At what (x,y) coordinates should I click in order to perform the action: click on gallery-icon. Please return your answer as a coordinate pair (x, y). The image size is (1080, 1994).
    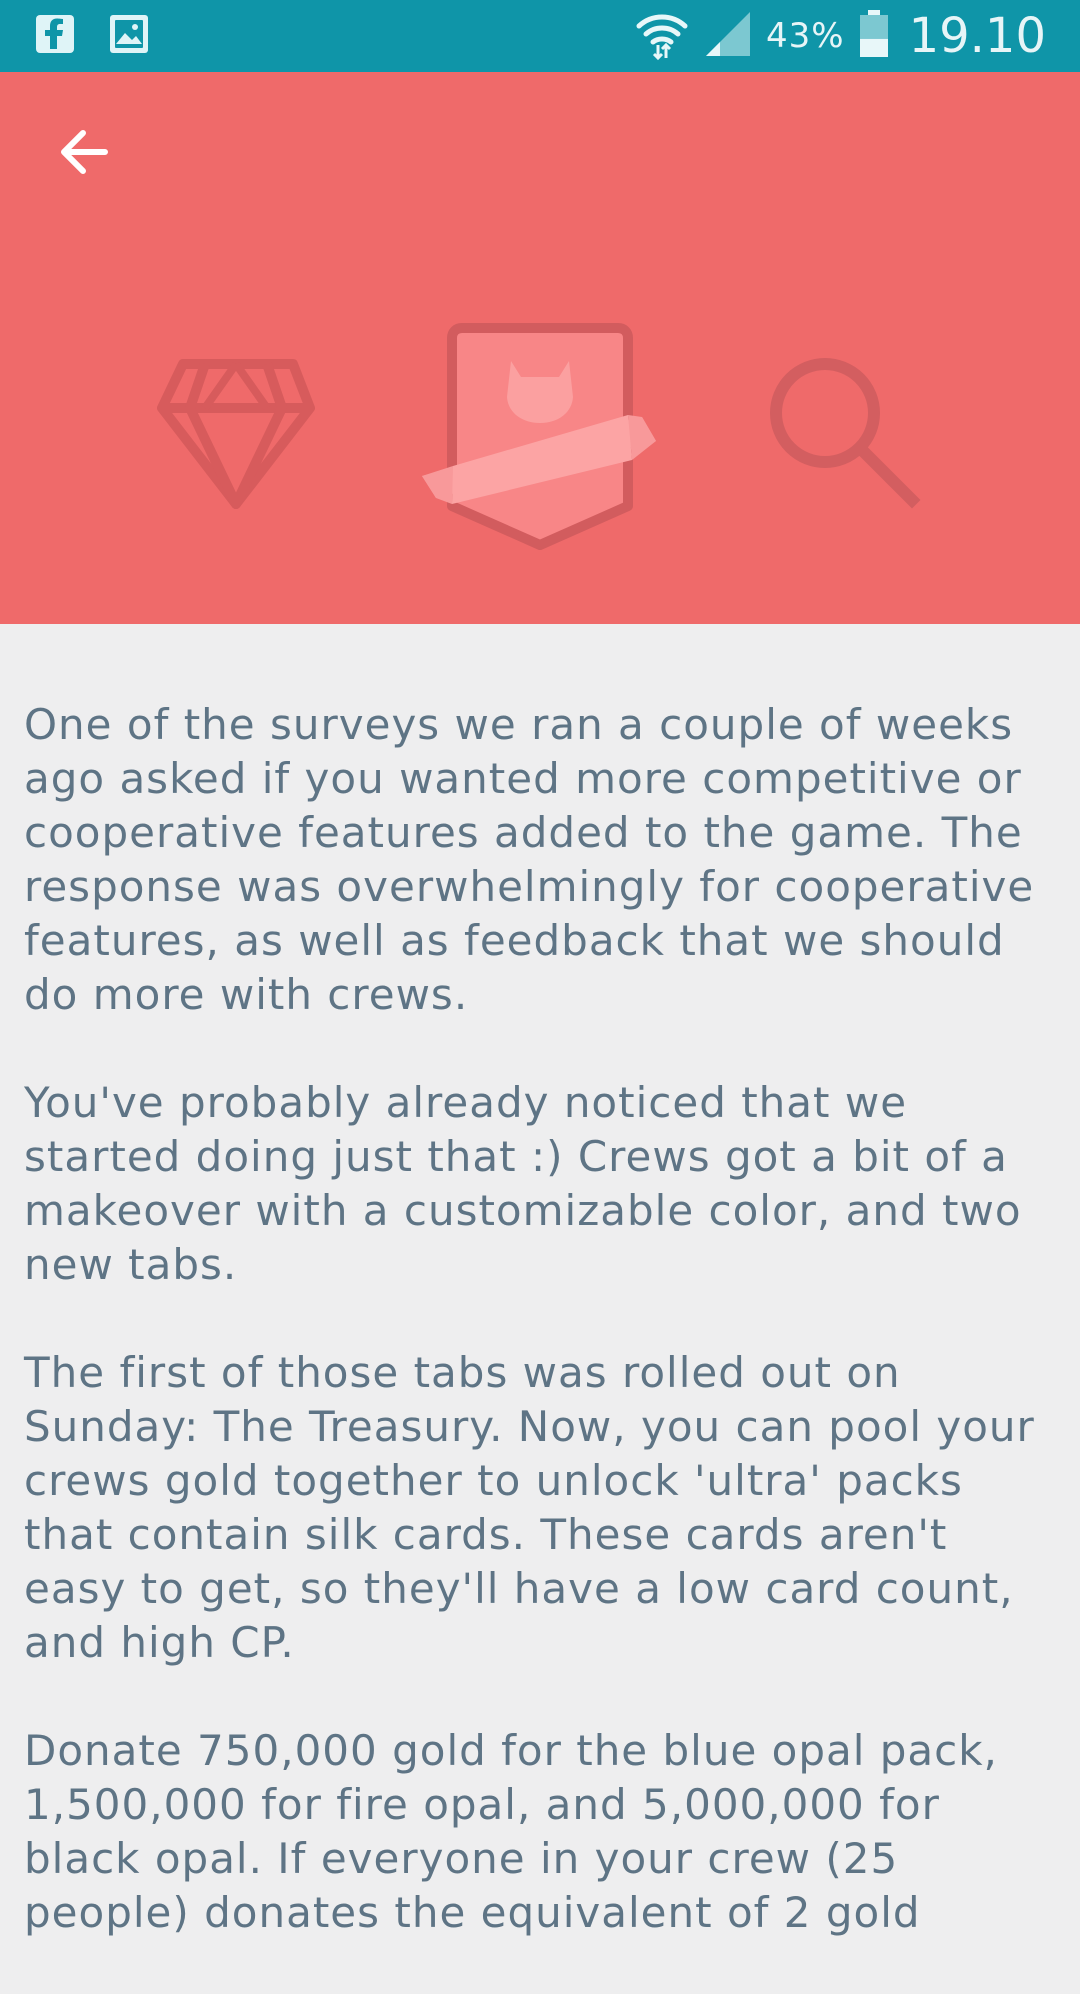
    Looking at the image, I should click on (129, 34).